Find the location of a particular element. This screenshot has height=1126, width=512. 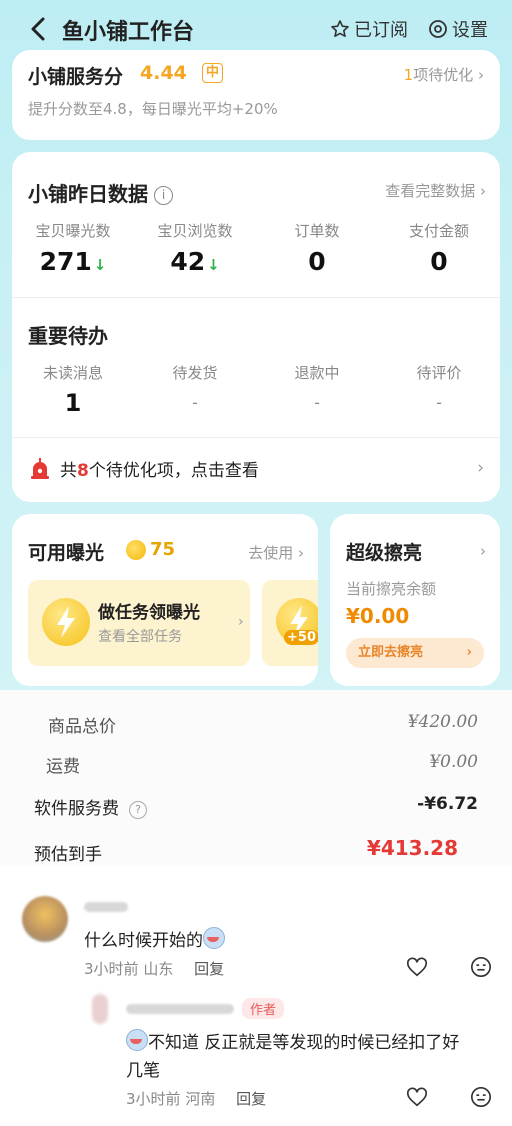

todo-review: 待评价 - is located at coordinates (439, 387).